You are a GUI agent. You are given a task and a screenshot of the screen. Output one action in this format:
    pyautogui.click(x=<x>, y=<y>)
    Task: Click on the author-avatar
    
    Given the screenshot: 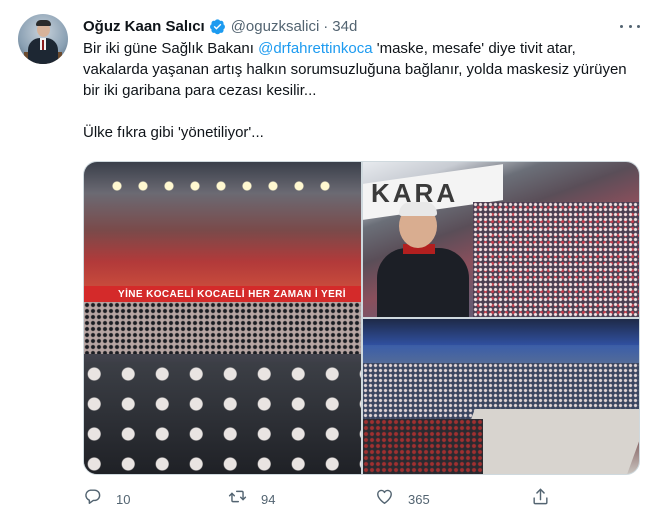 What is the action you would take?
    pyautogui.click(x=43, y=39)
    